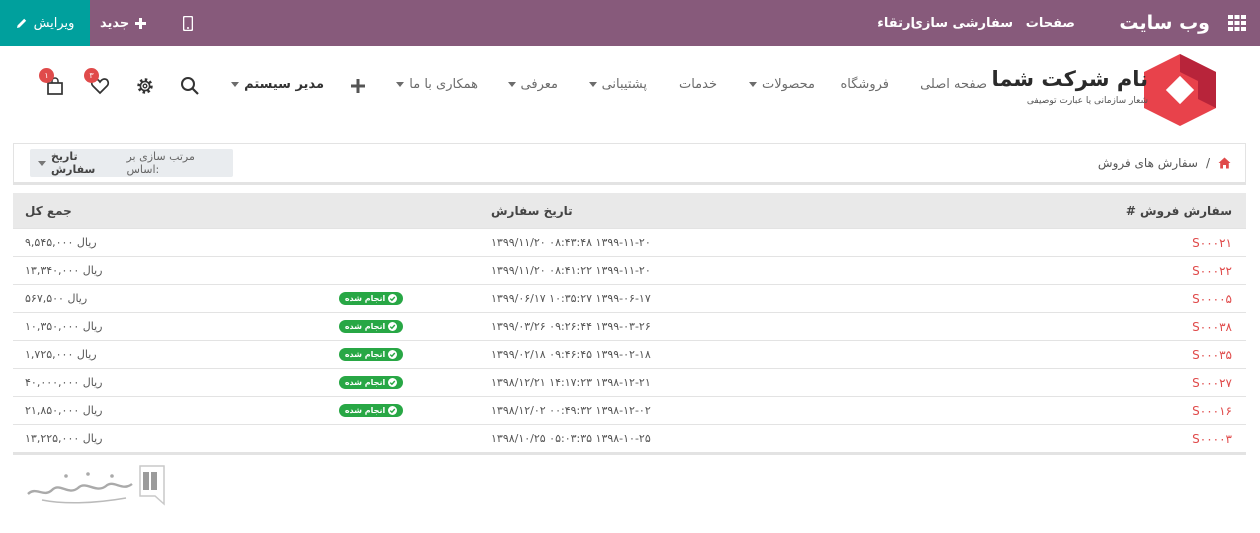 The image size is (1260, 533). I want to click on cart-count-badge: ۱, so click(46, 75).